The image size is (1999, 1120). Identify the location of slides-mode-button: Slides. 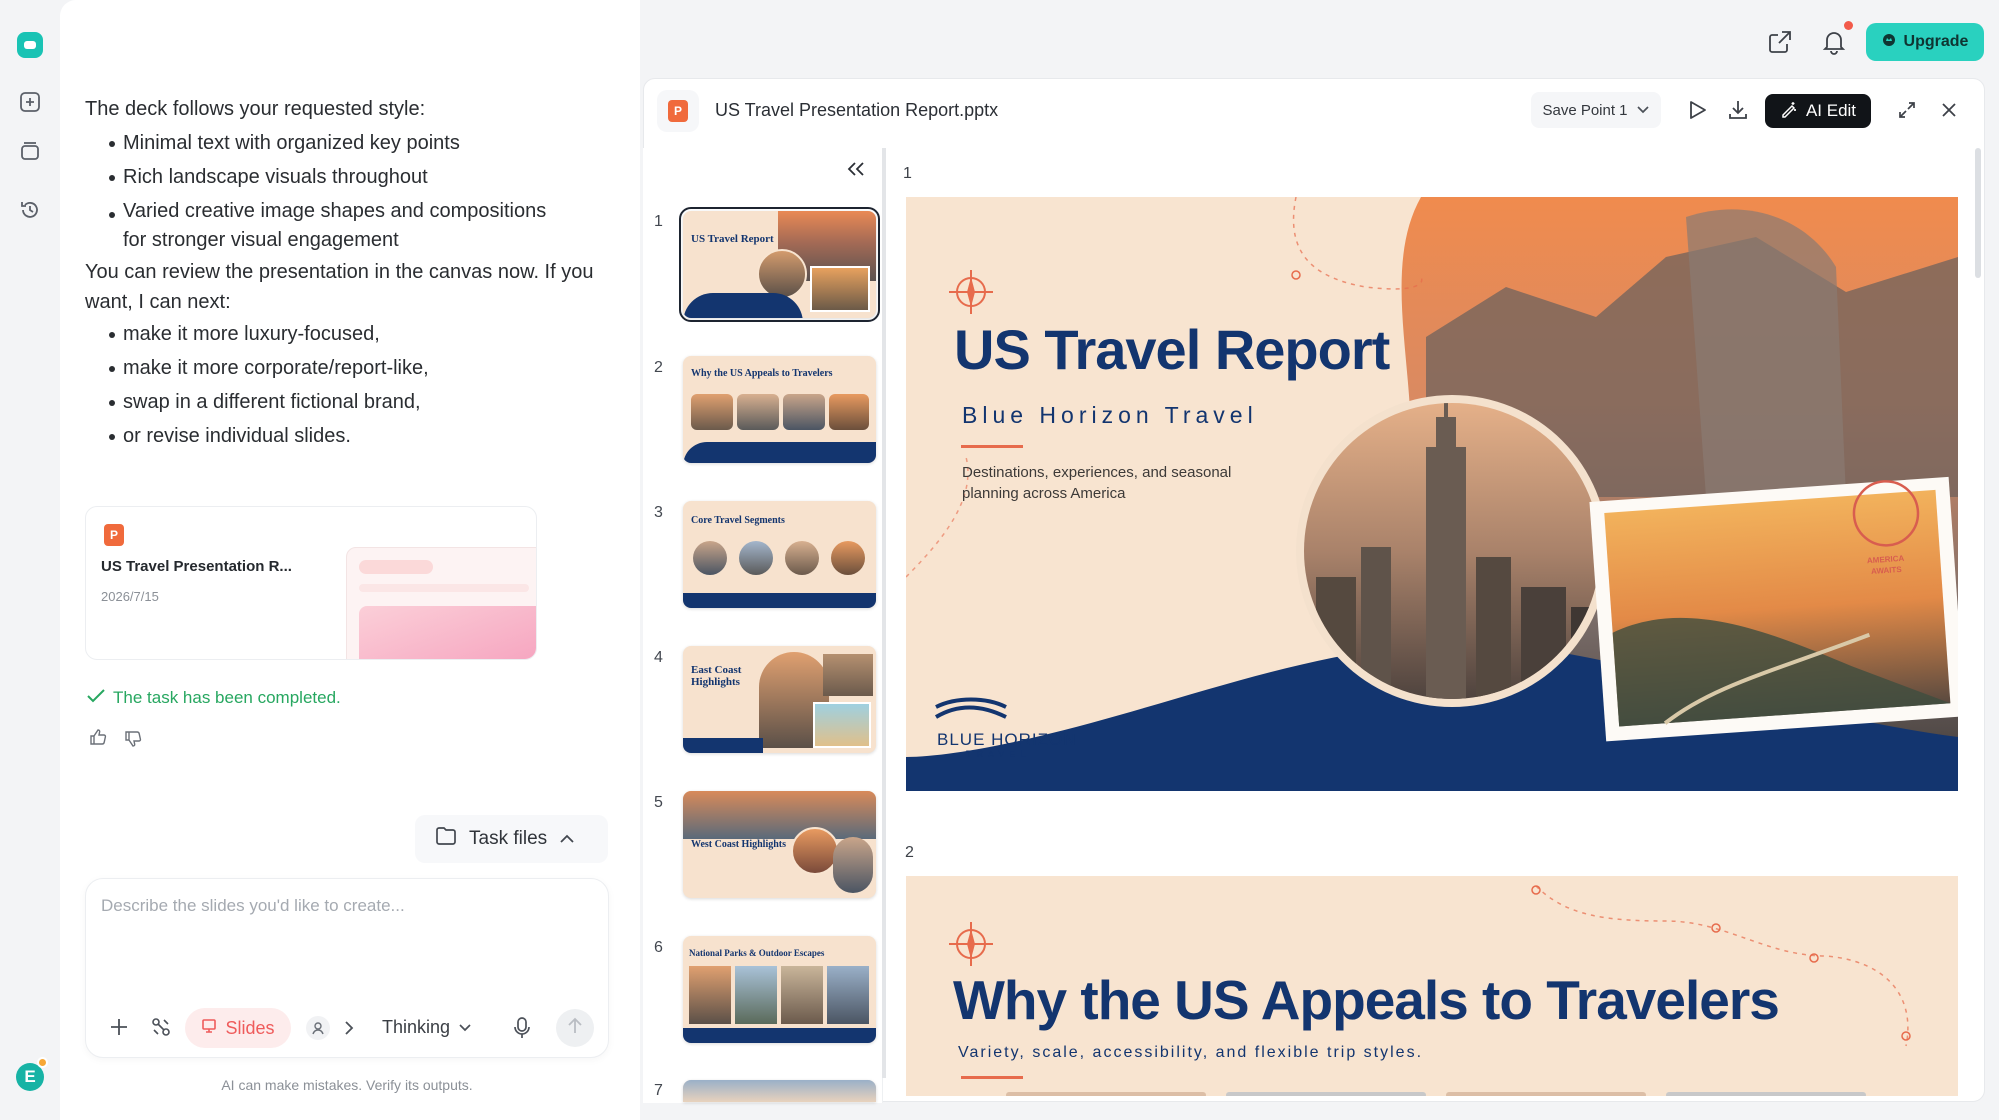
(238, 1028).